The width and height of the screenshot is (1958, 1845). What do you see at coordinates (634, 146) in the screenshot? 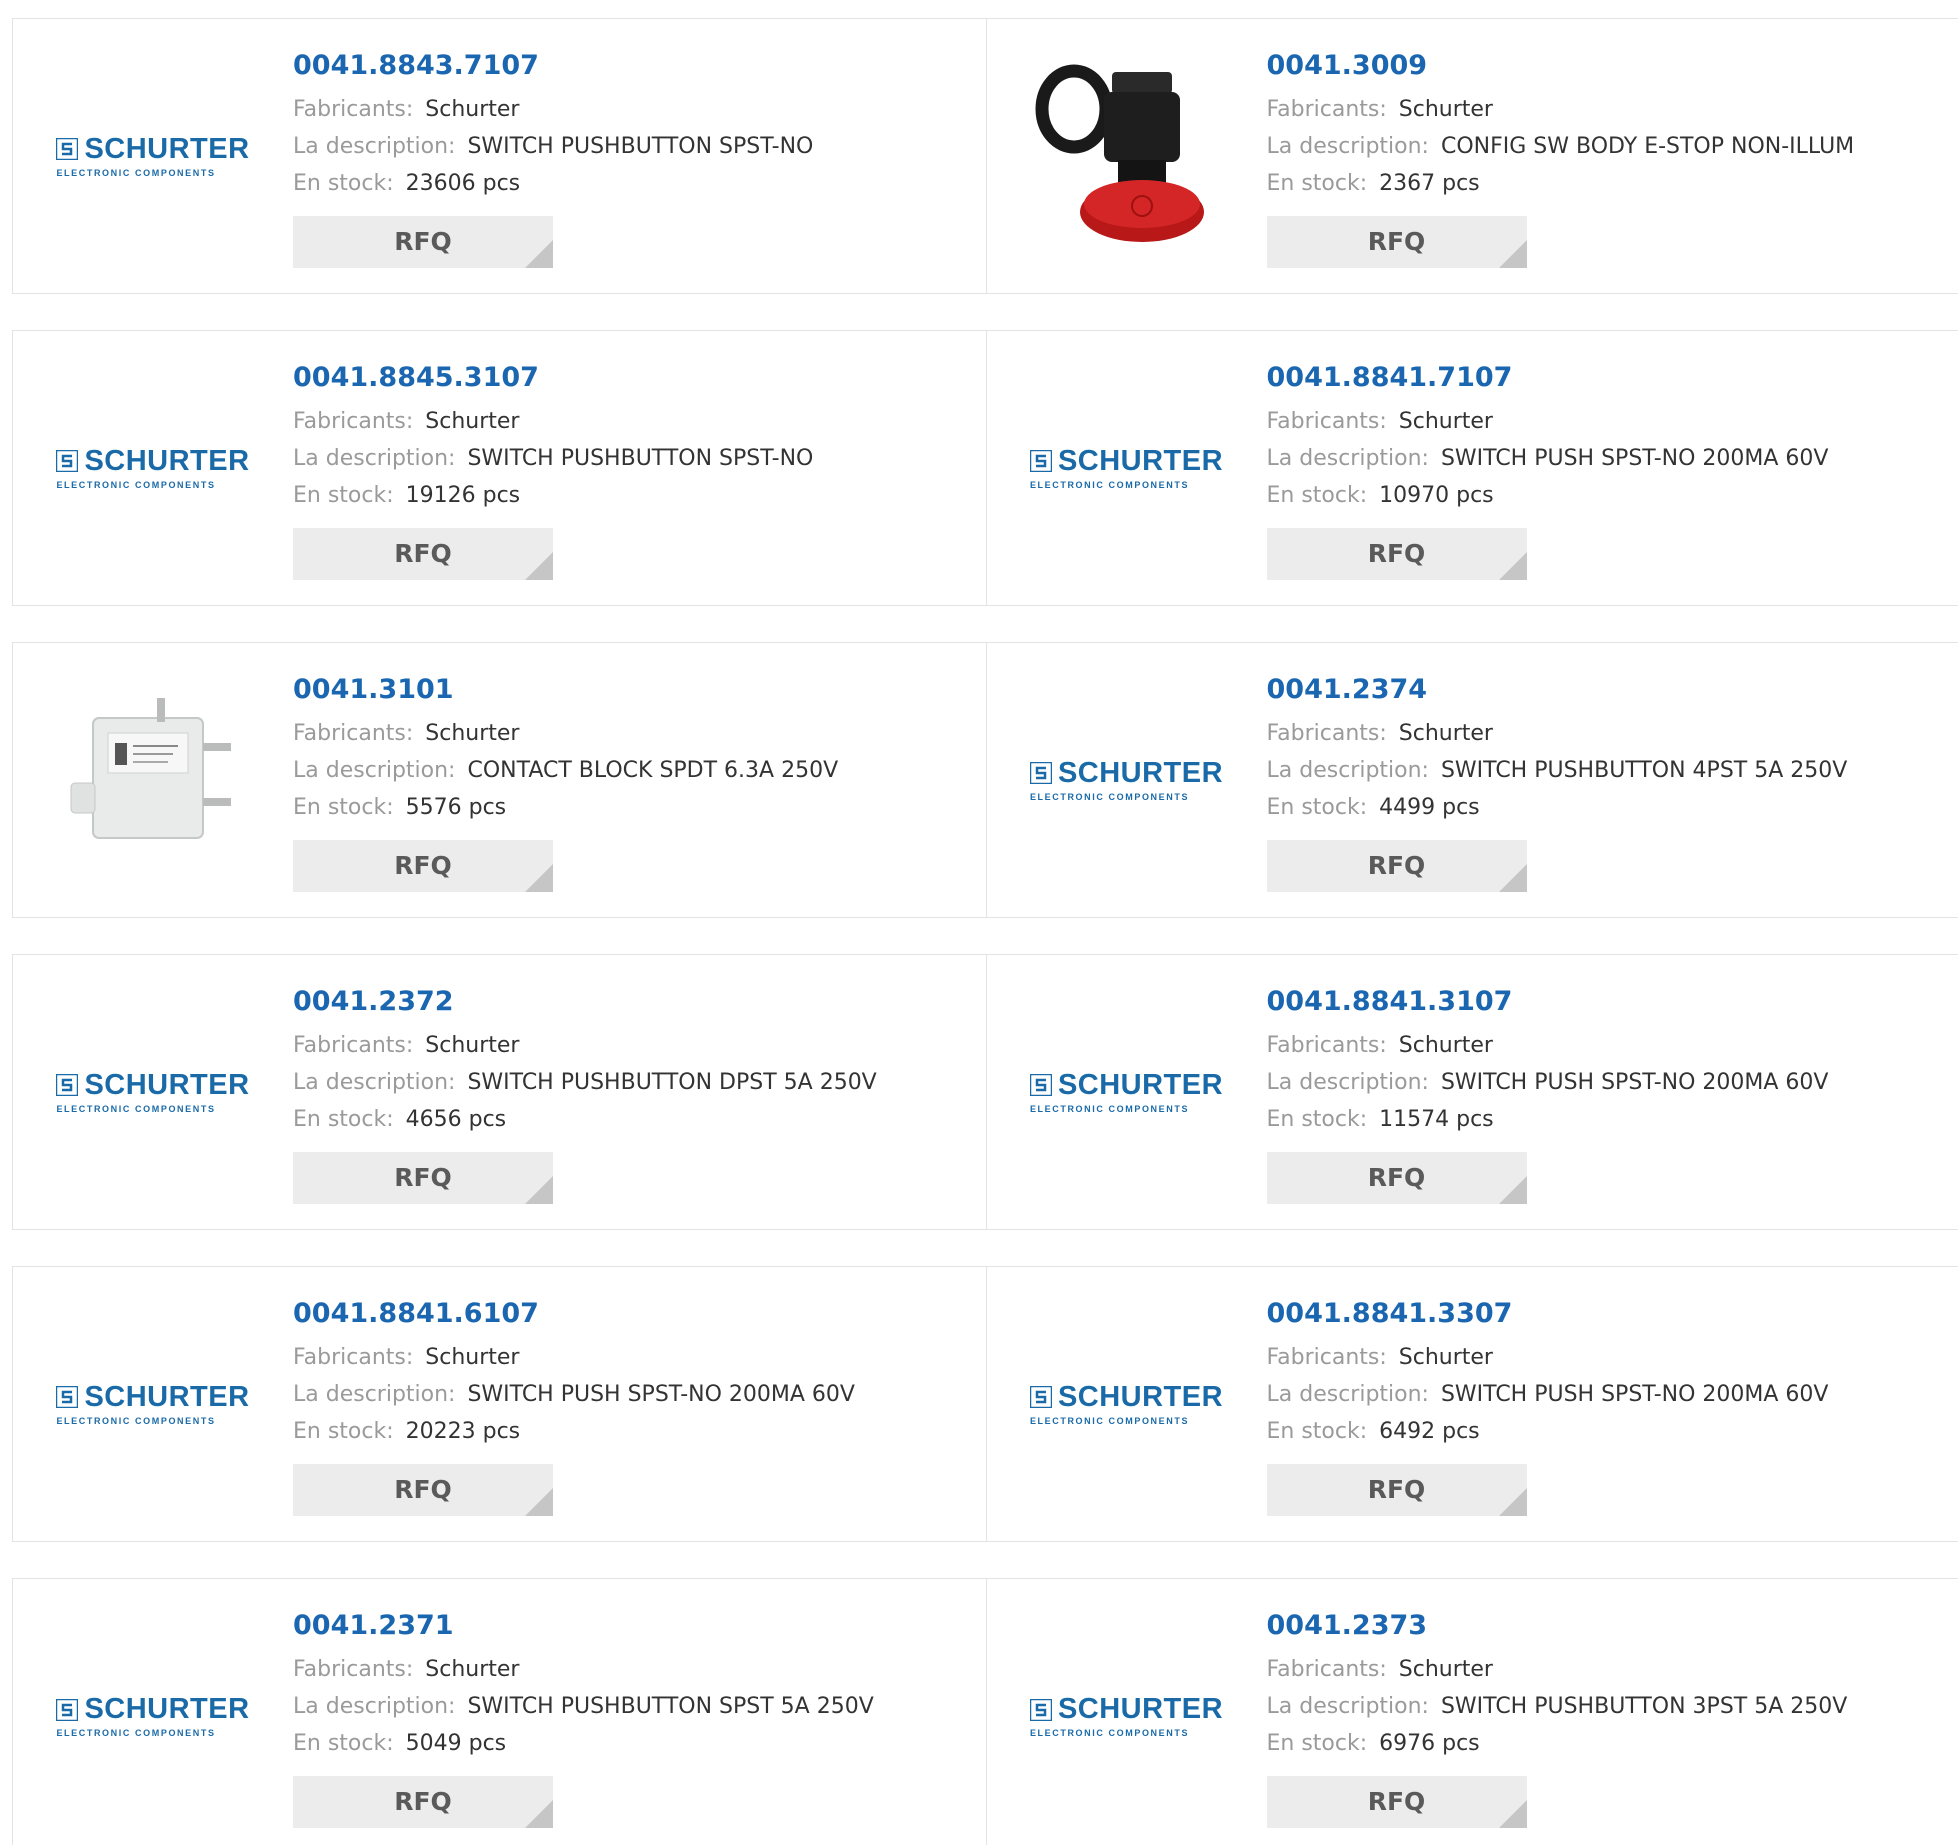
I see `description-line: La description: SWITCH PUSHBUTTON SPST-NO` at bounding box center [634, 146].